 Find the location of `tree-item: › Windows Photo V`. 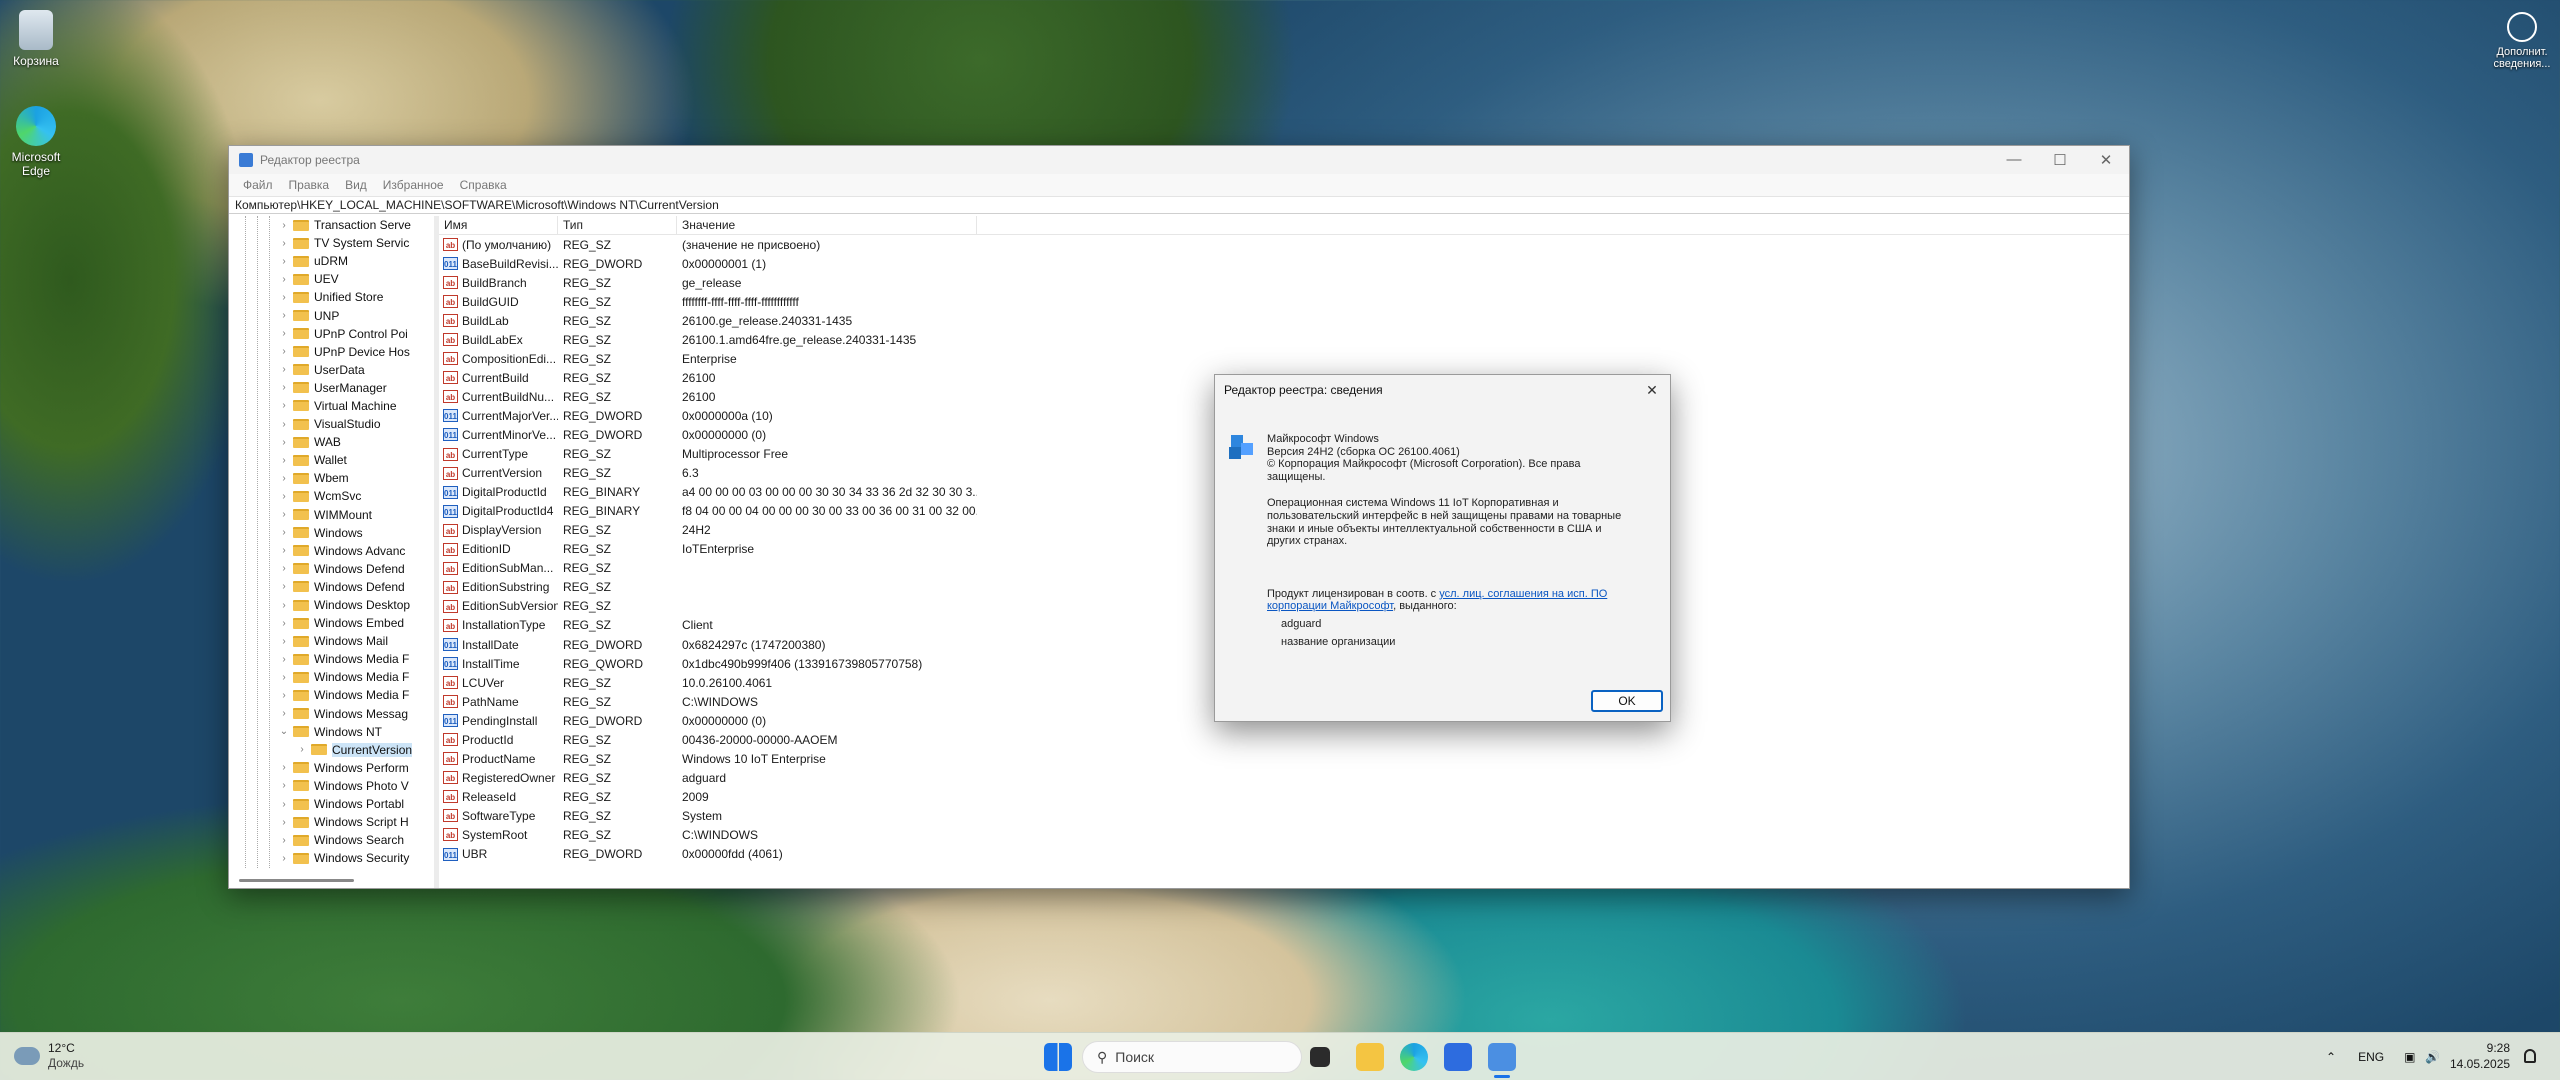

tree-item: › Windows Photo V is located at coordinates (331, 786).